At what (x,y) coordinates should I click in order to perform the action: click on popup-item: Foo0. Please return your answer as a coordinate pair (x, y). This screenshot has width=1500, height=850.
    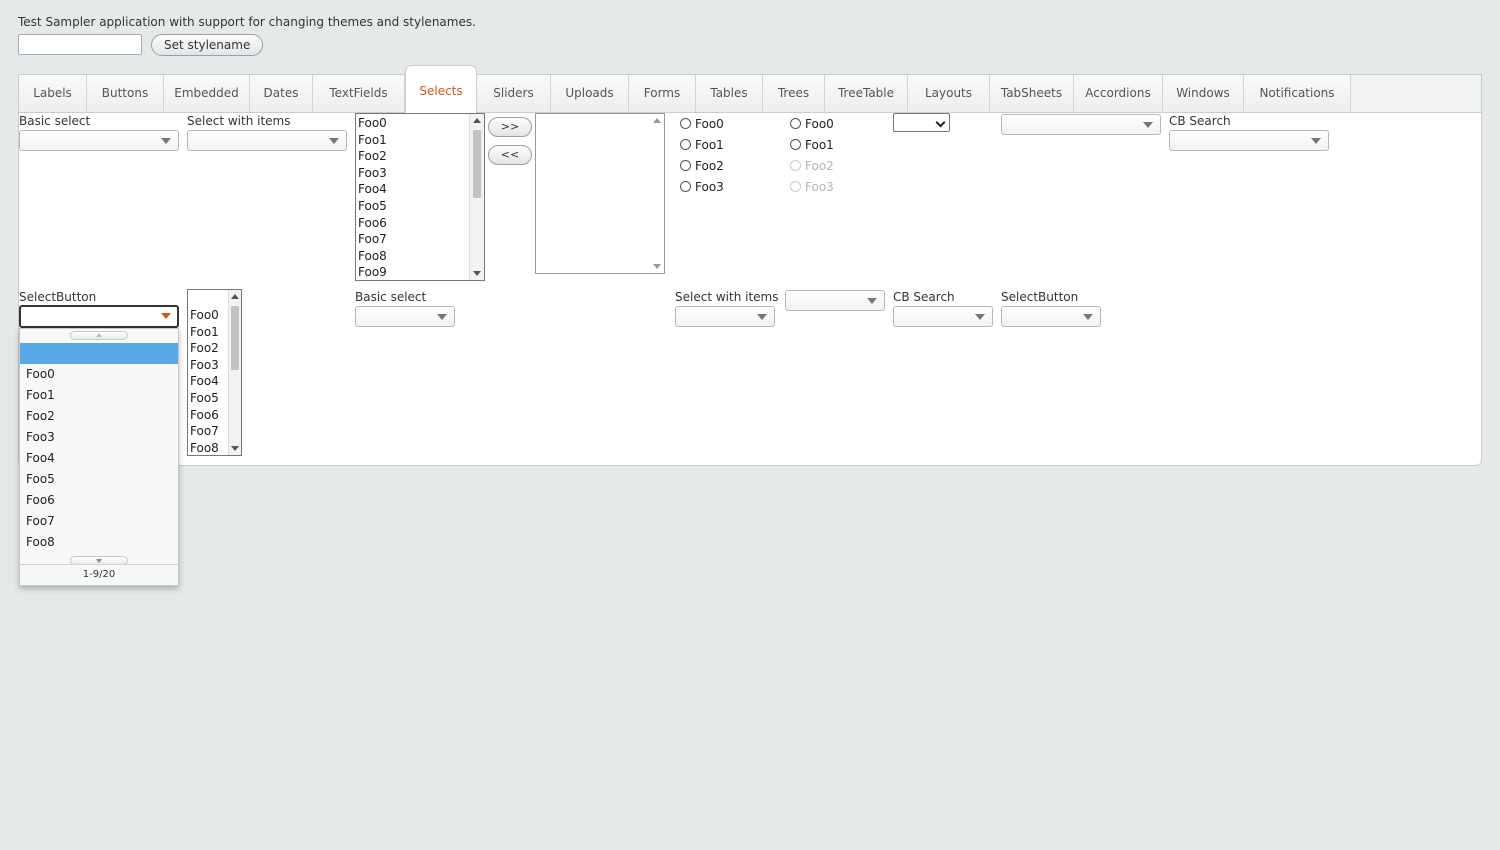
    Looking at the image, I should click on (99, 374).